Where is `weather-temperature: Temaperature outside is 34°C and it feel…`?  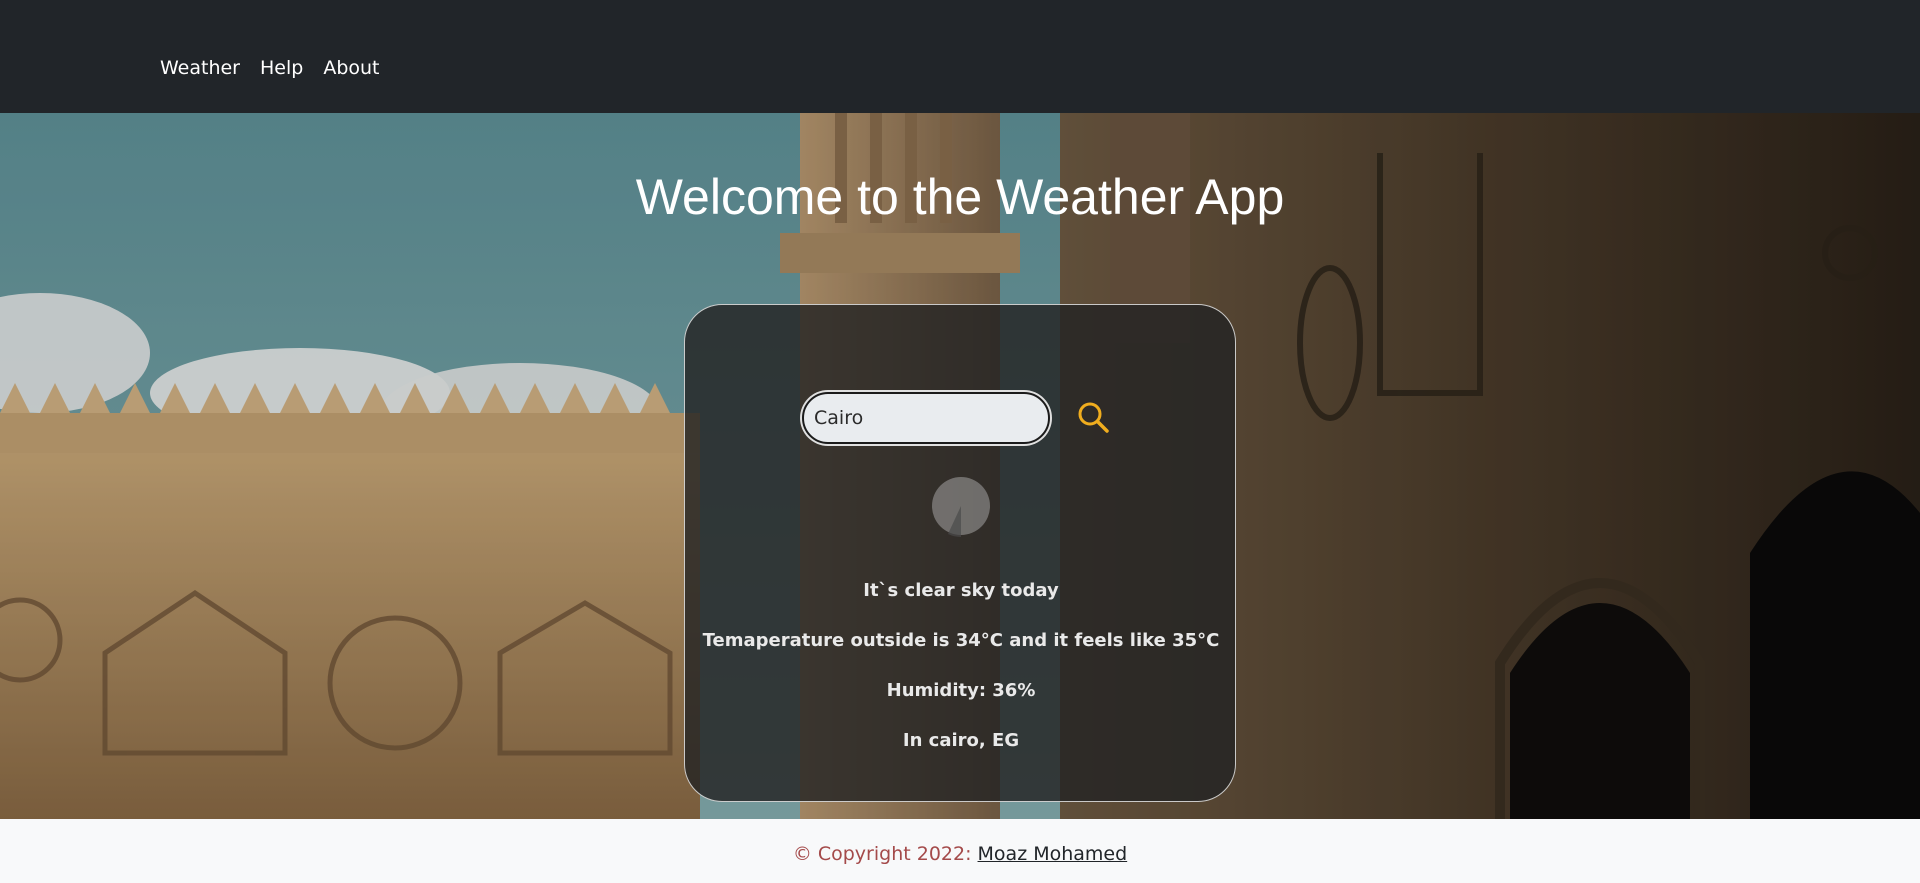 weather-temperature: Temaperature outside is 34°C and it feel… is located at coordinates (961, 640).